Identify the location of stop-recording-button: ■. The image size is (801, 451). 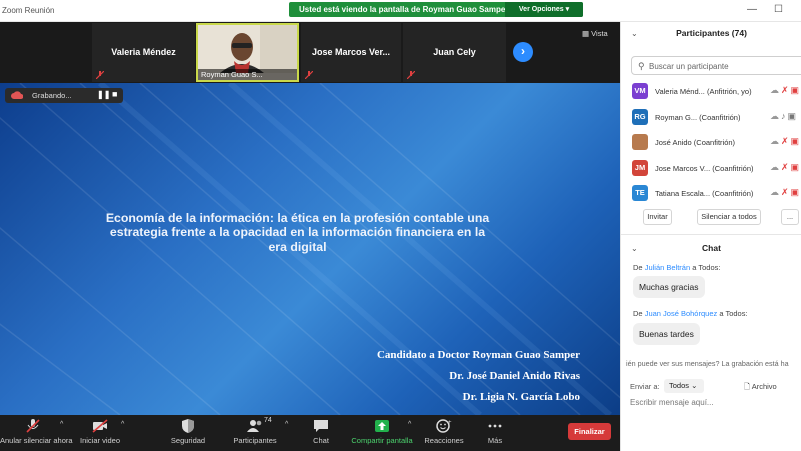
(114, 94).